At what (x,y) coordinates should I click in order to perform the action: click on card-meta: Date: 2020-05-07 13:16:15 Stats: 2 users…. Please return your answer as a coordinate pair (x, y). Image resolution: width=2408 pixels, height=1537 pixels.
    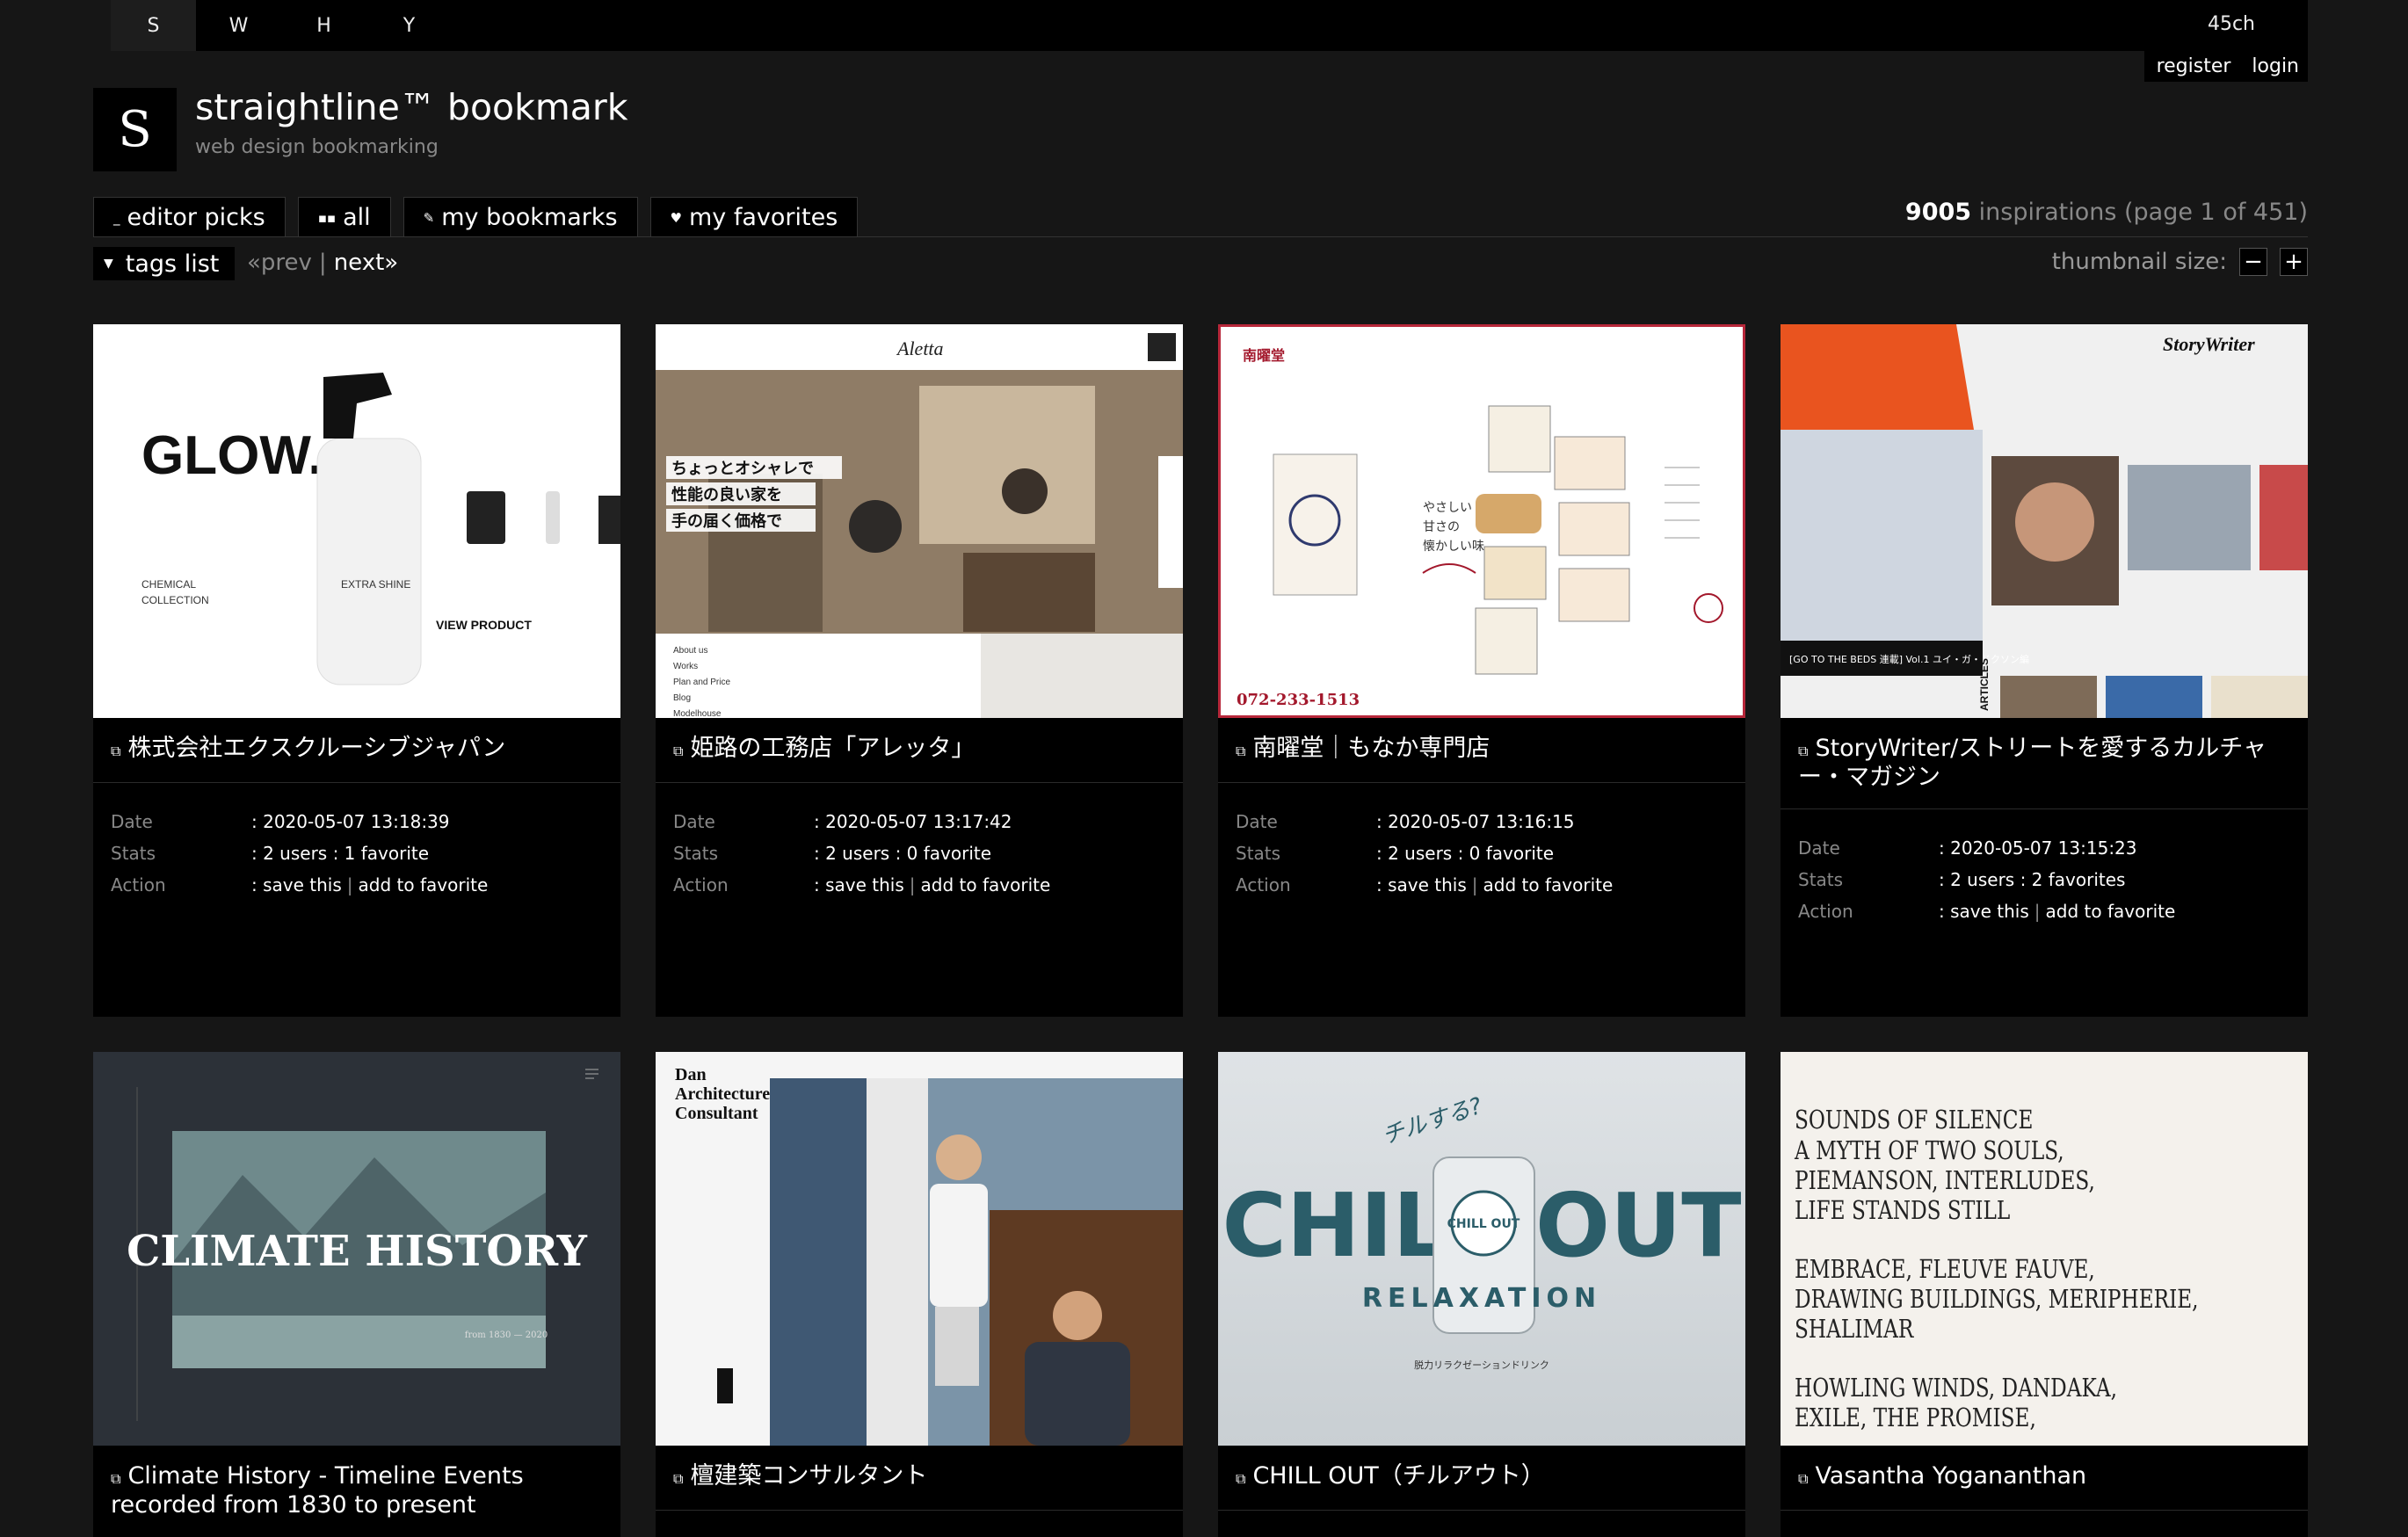
    Looking at the image, I should click on (1481, 842).